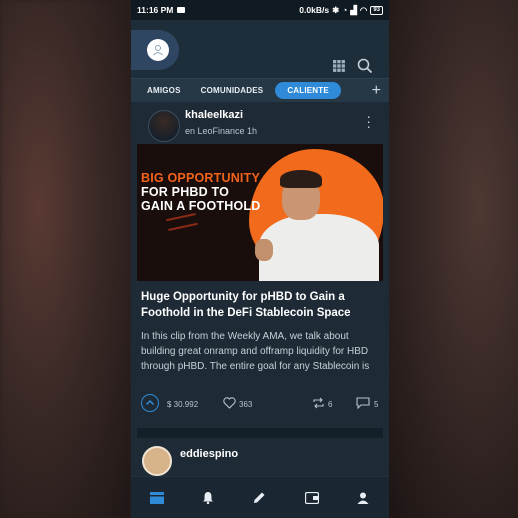 The height and width of the screenshot is (518, 518). I want to click on nav-feed, so click(157, 498).